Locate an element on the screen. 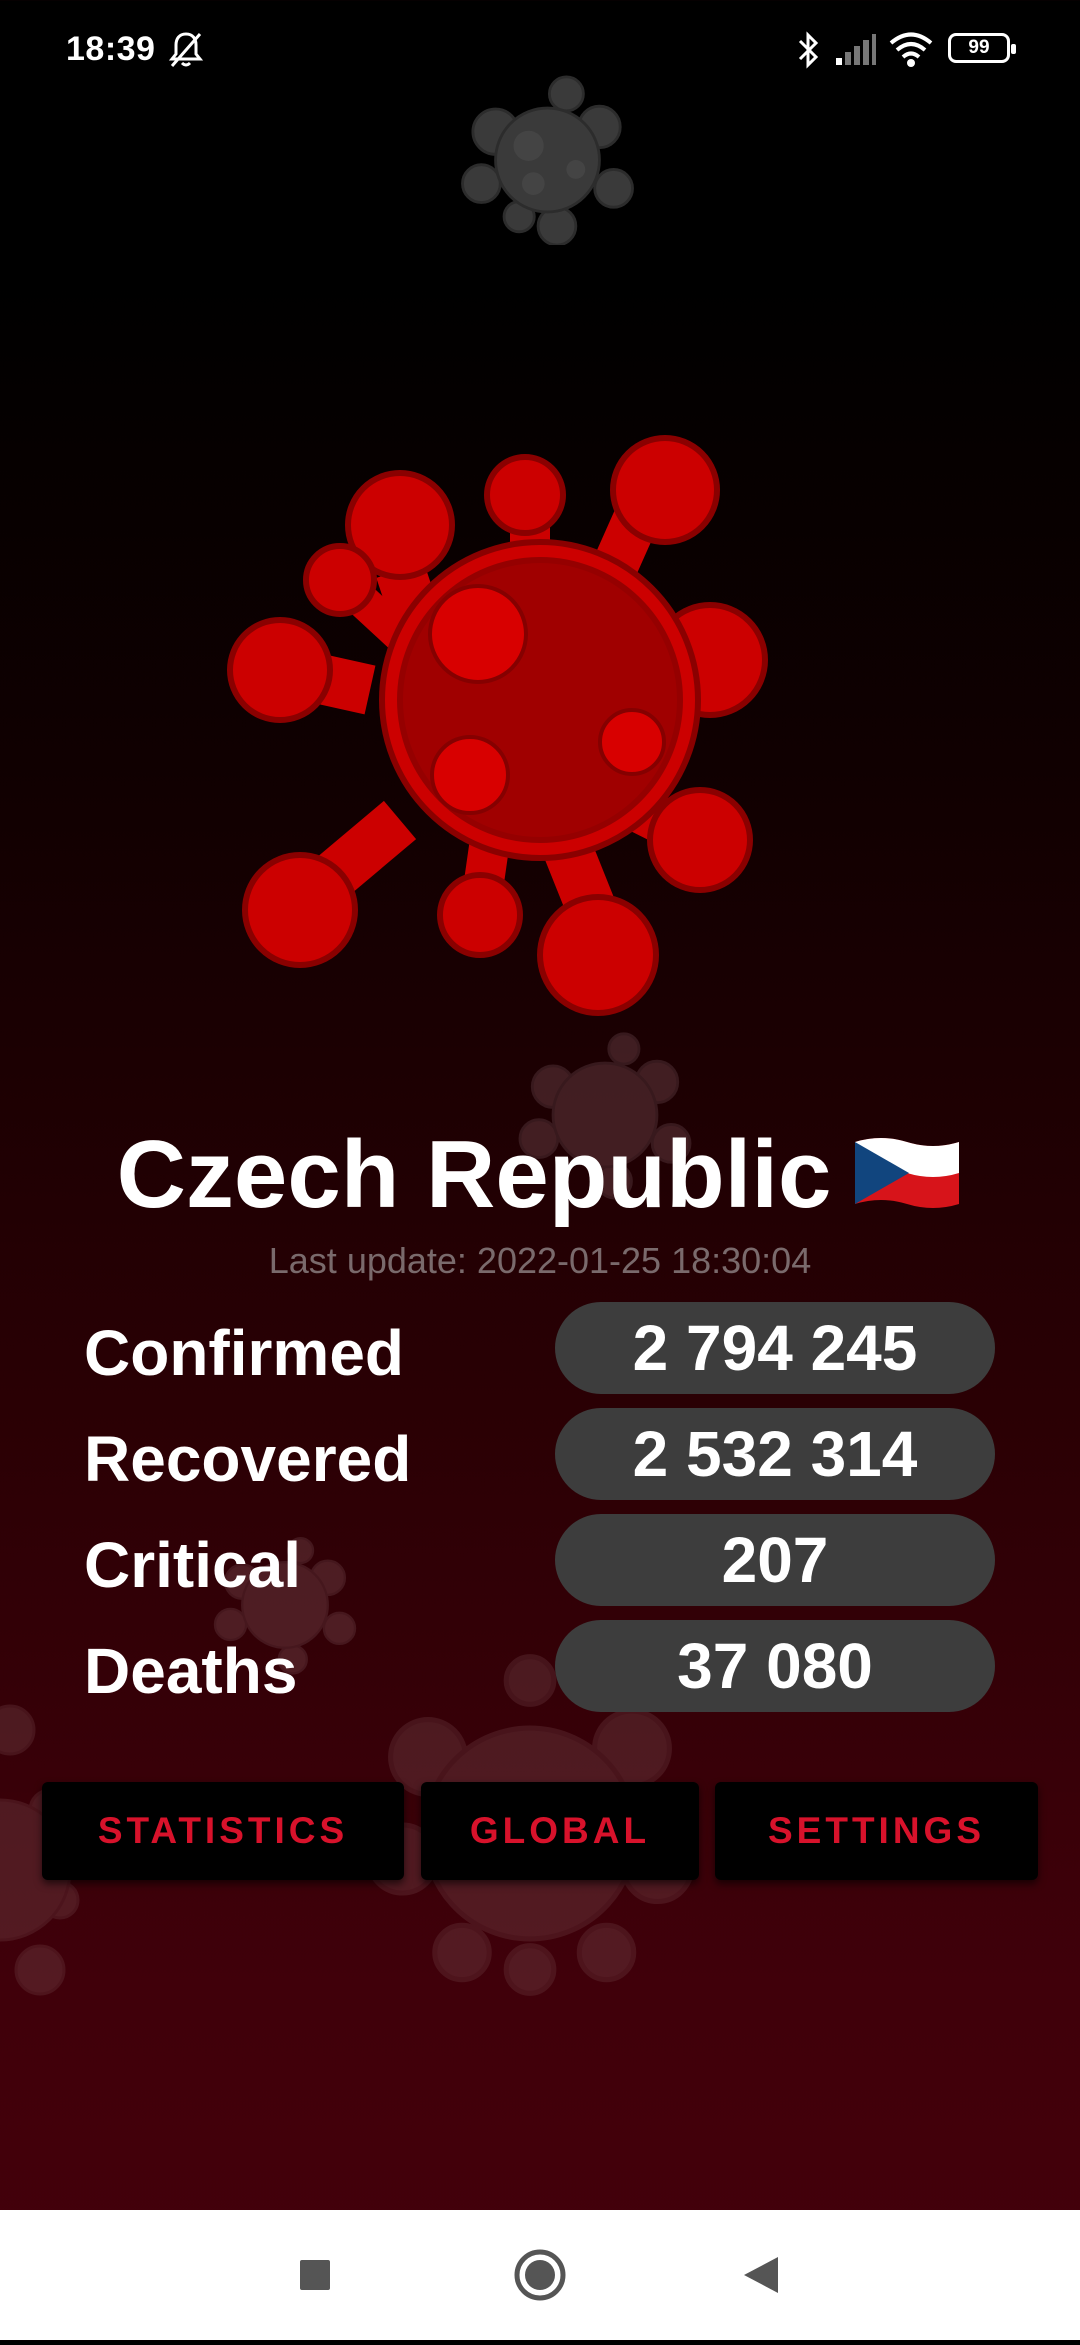  settings-button: SETTINGS is located at coordinates (876, 1831).